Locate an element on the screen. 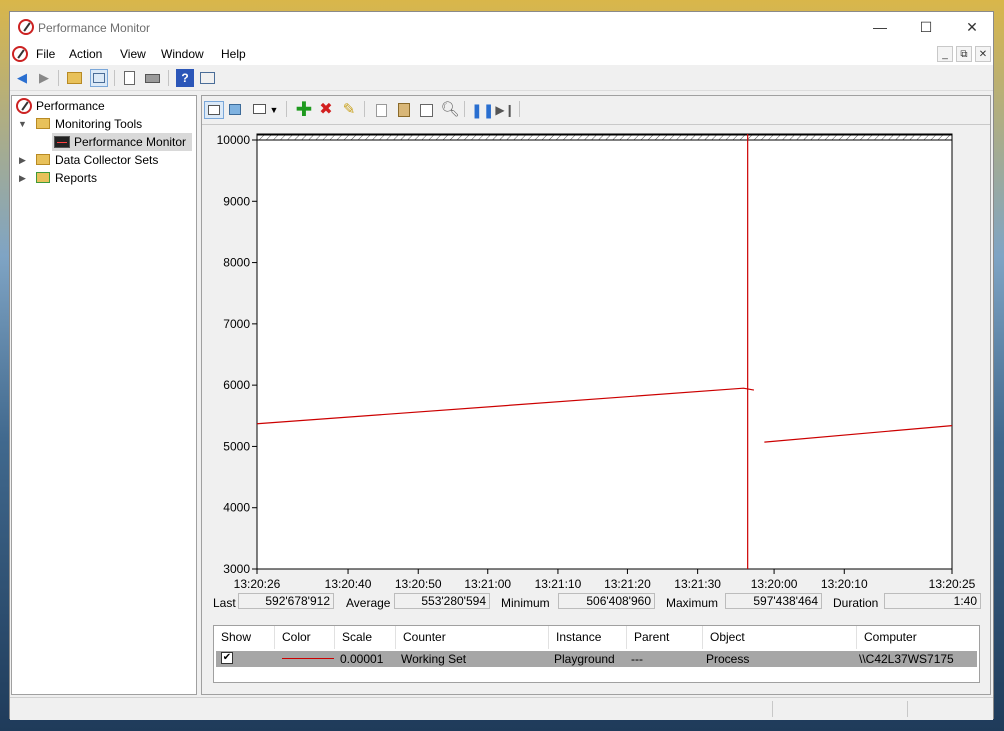 Image resolution: width=1004 pixels, height=731 pixels. zoom-icon: 🔍︎ is located at coordinates (450, 110).